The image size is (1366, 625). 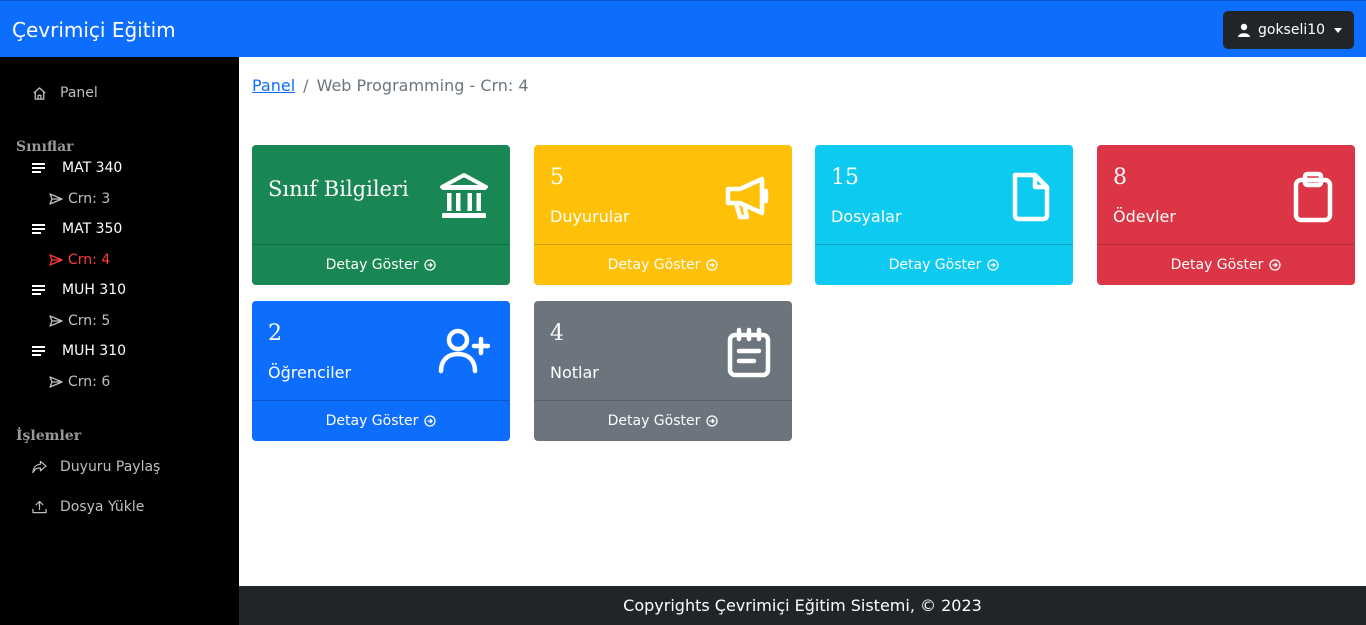 I want to click on megaphone-icon, so click(x=747, y=198).